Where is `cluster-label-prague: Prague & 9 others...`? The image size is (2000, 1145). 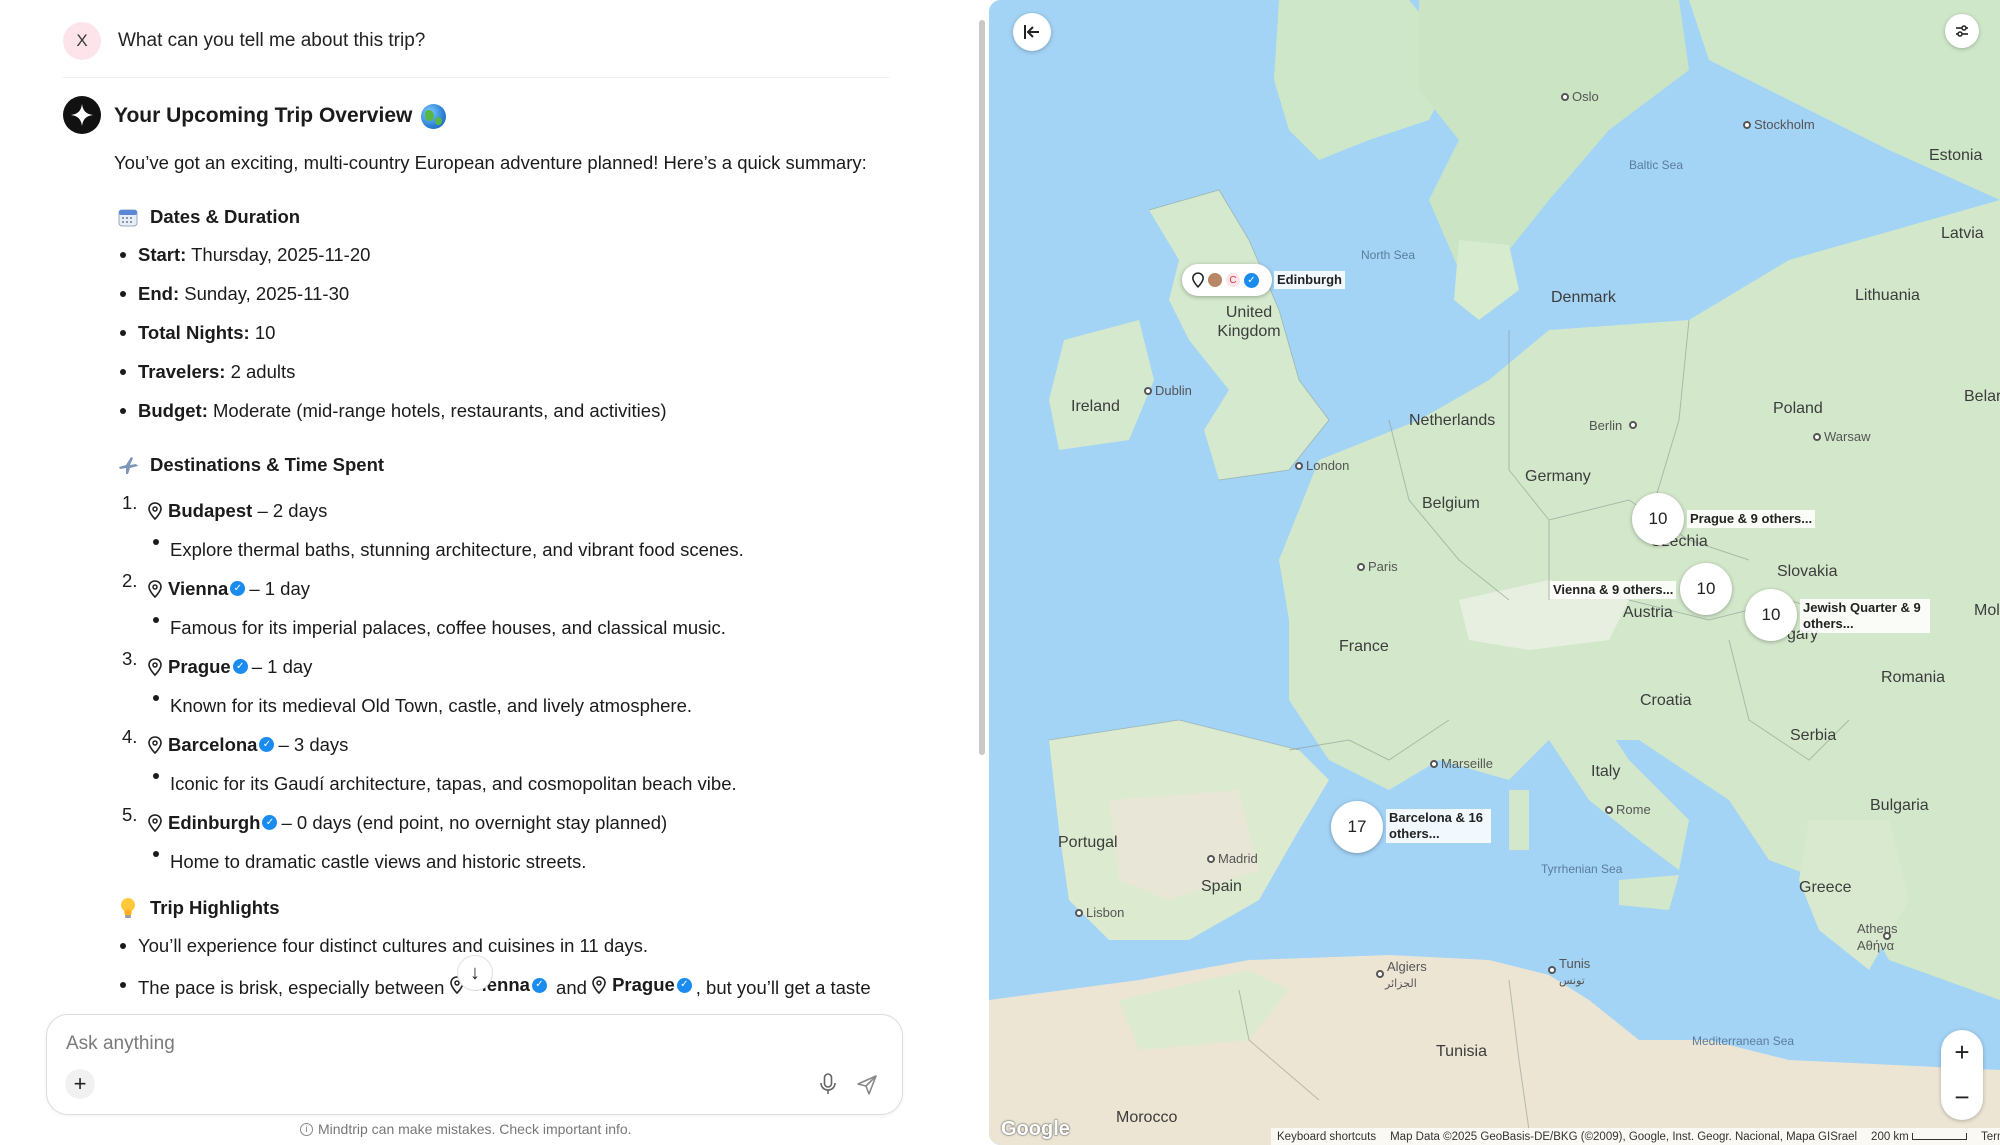
cluster-label-prague: Prague & 9 others... is located at coordinates (1751, 519).